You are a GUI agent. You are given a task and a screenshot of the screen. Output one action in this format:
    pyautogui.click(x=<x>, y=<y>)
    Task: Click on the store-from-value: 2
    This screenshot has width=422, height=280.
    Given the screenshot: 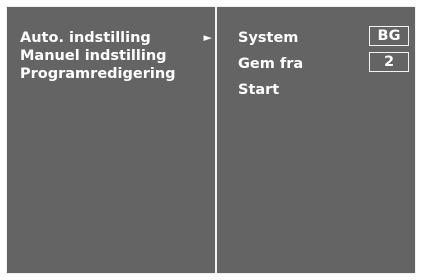 What is the action you would take?
    pyautogui.click(x=389, y=62)
    